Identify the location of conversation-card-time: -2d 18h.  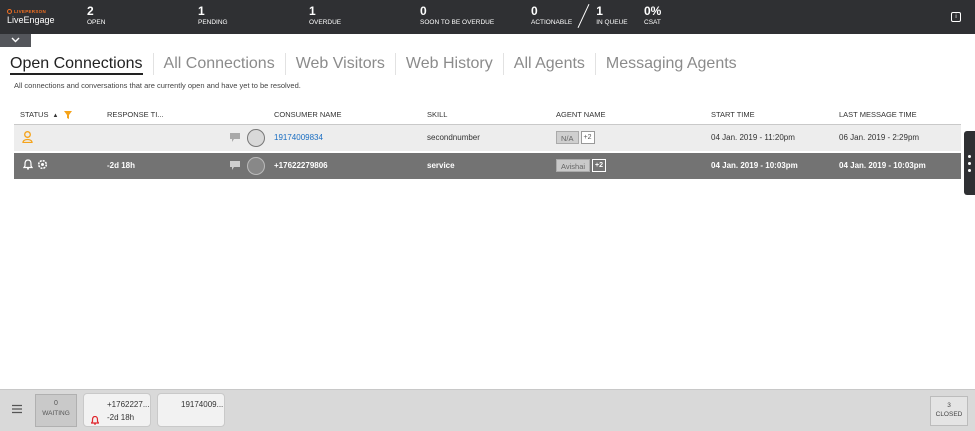
(121, 417).